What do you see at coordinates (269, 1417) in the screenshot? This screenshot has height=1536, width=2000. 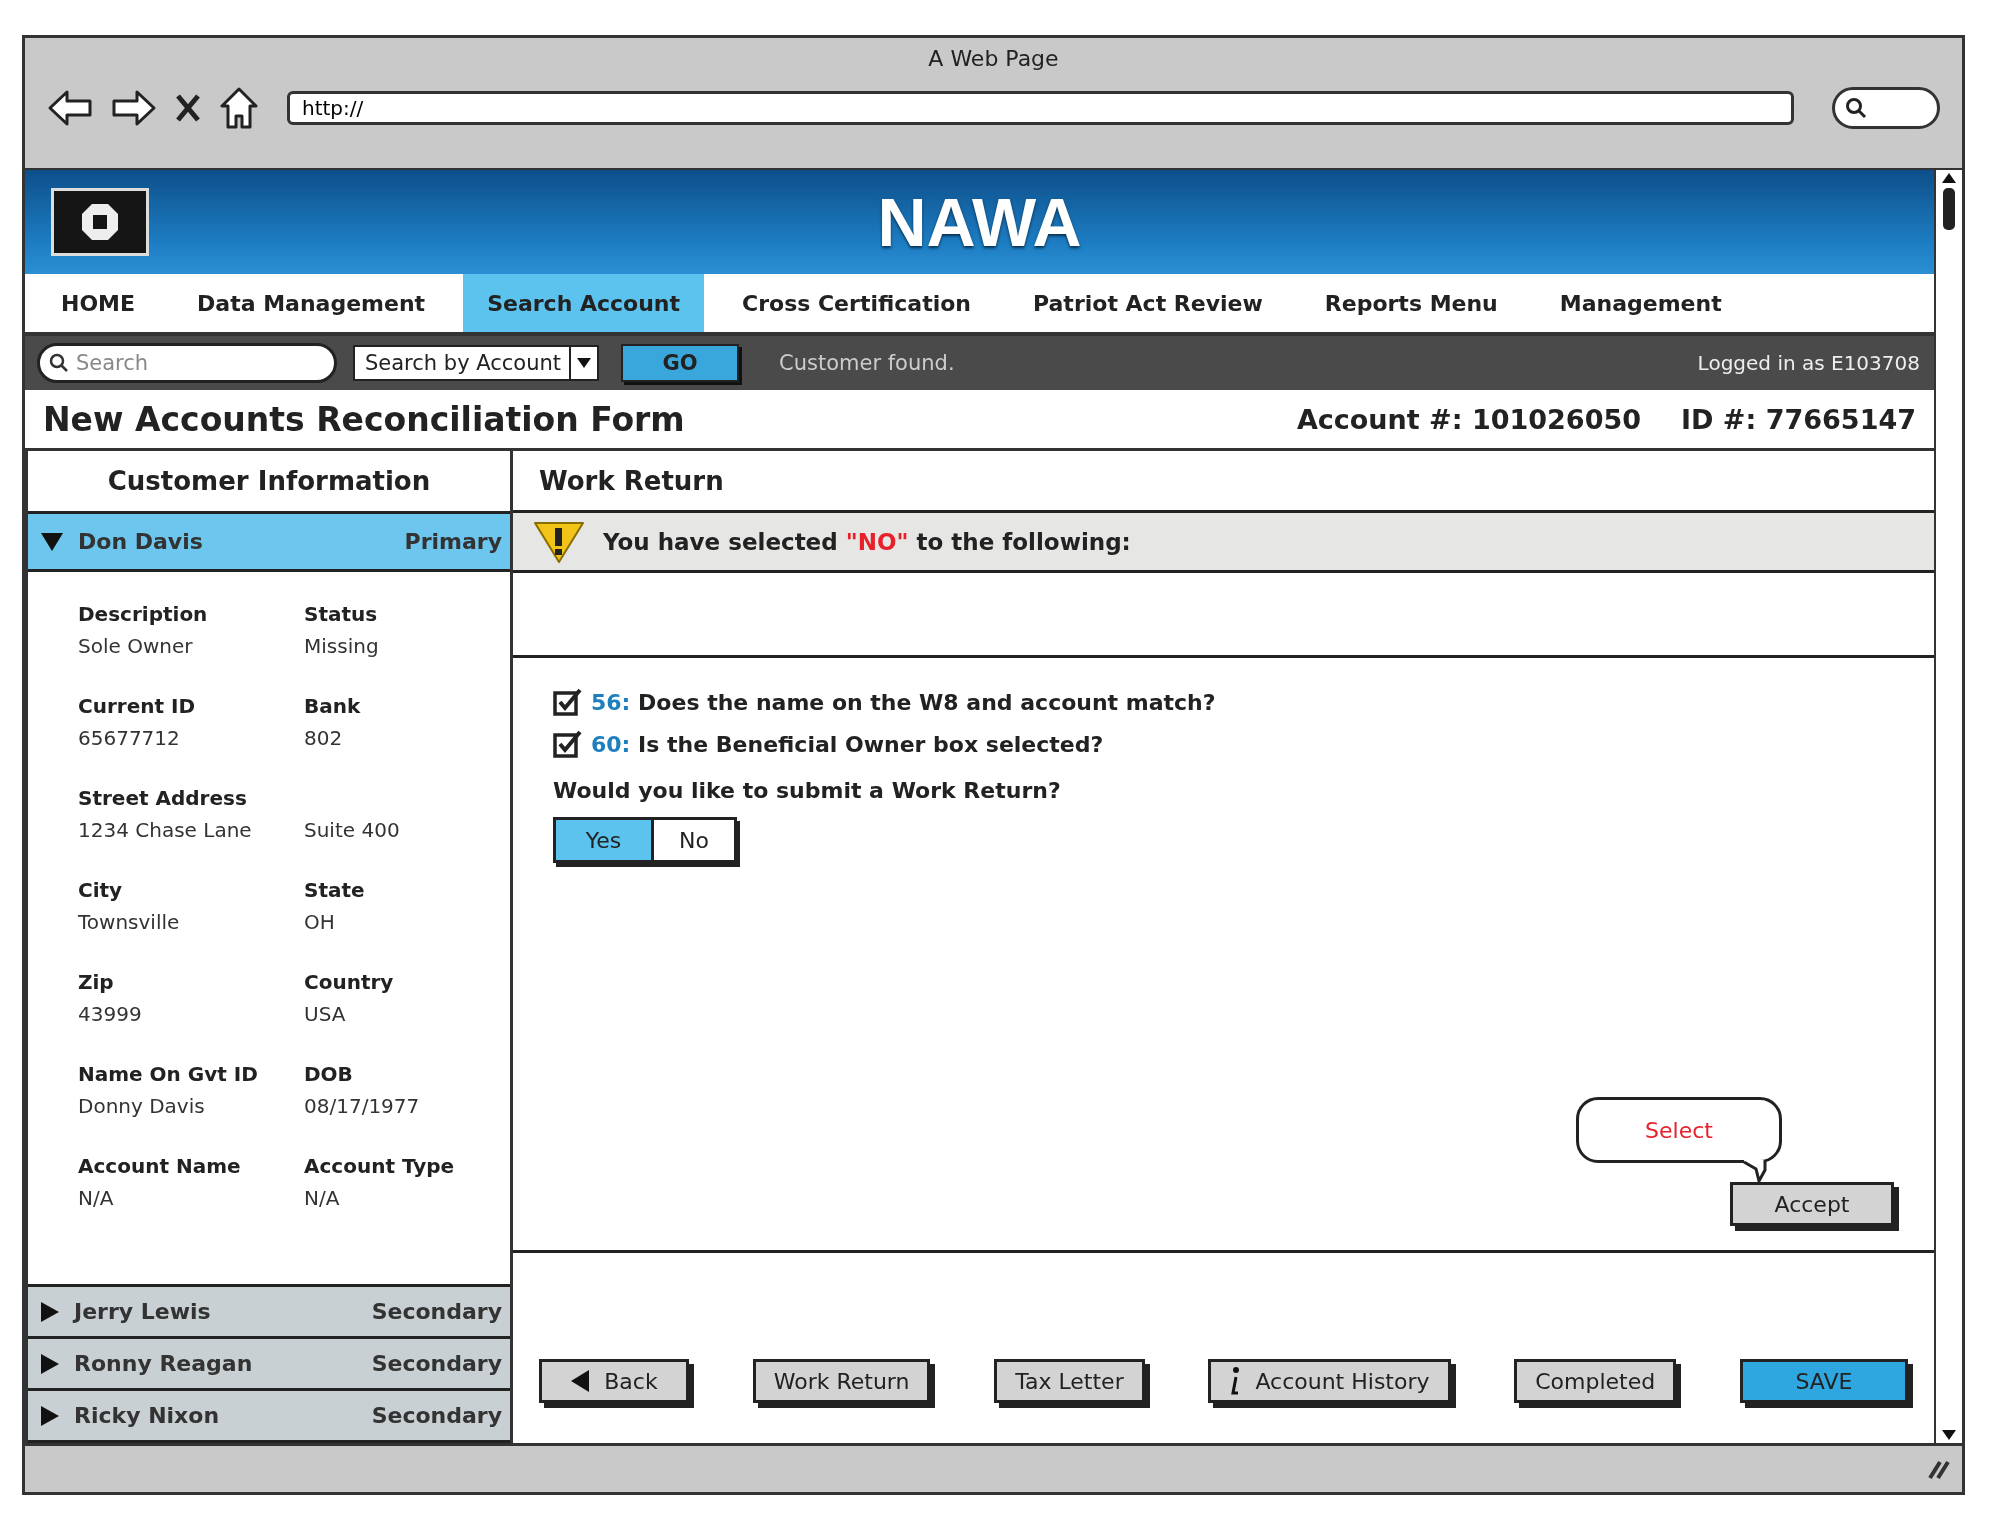 I see `customer-row: Ricky Nixon Secondary` at bounding box center [269, 1417].